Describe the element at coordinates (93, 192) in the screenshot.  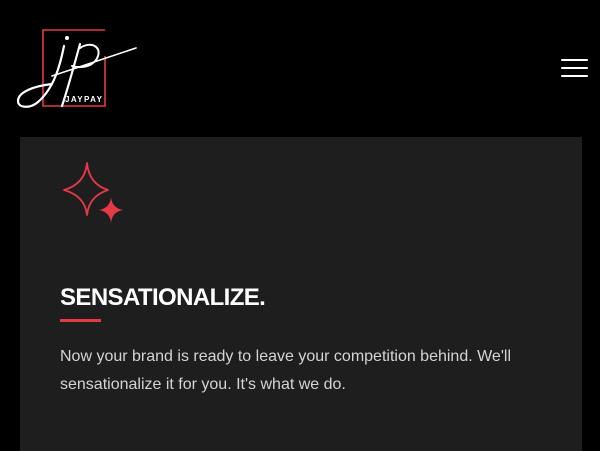
I see `sparkle-icon` at that location.